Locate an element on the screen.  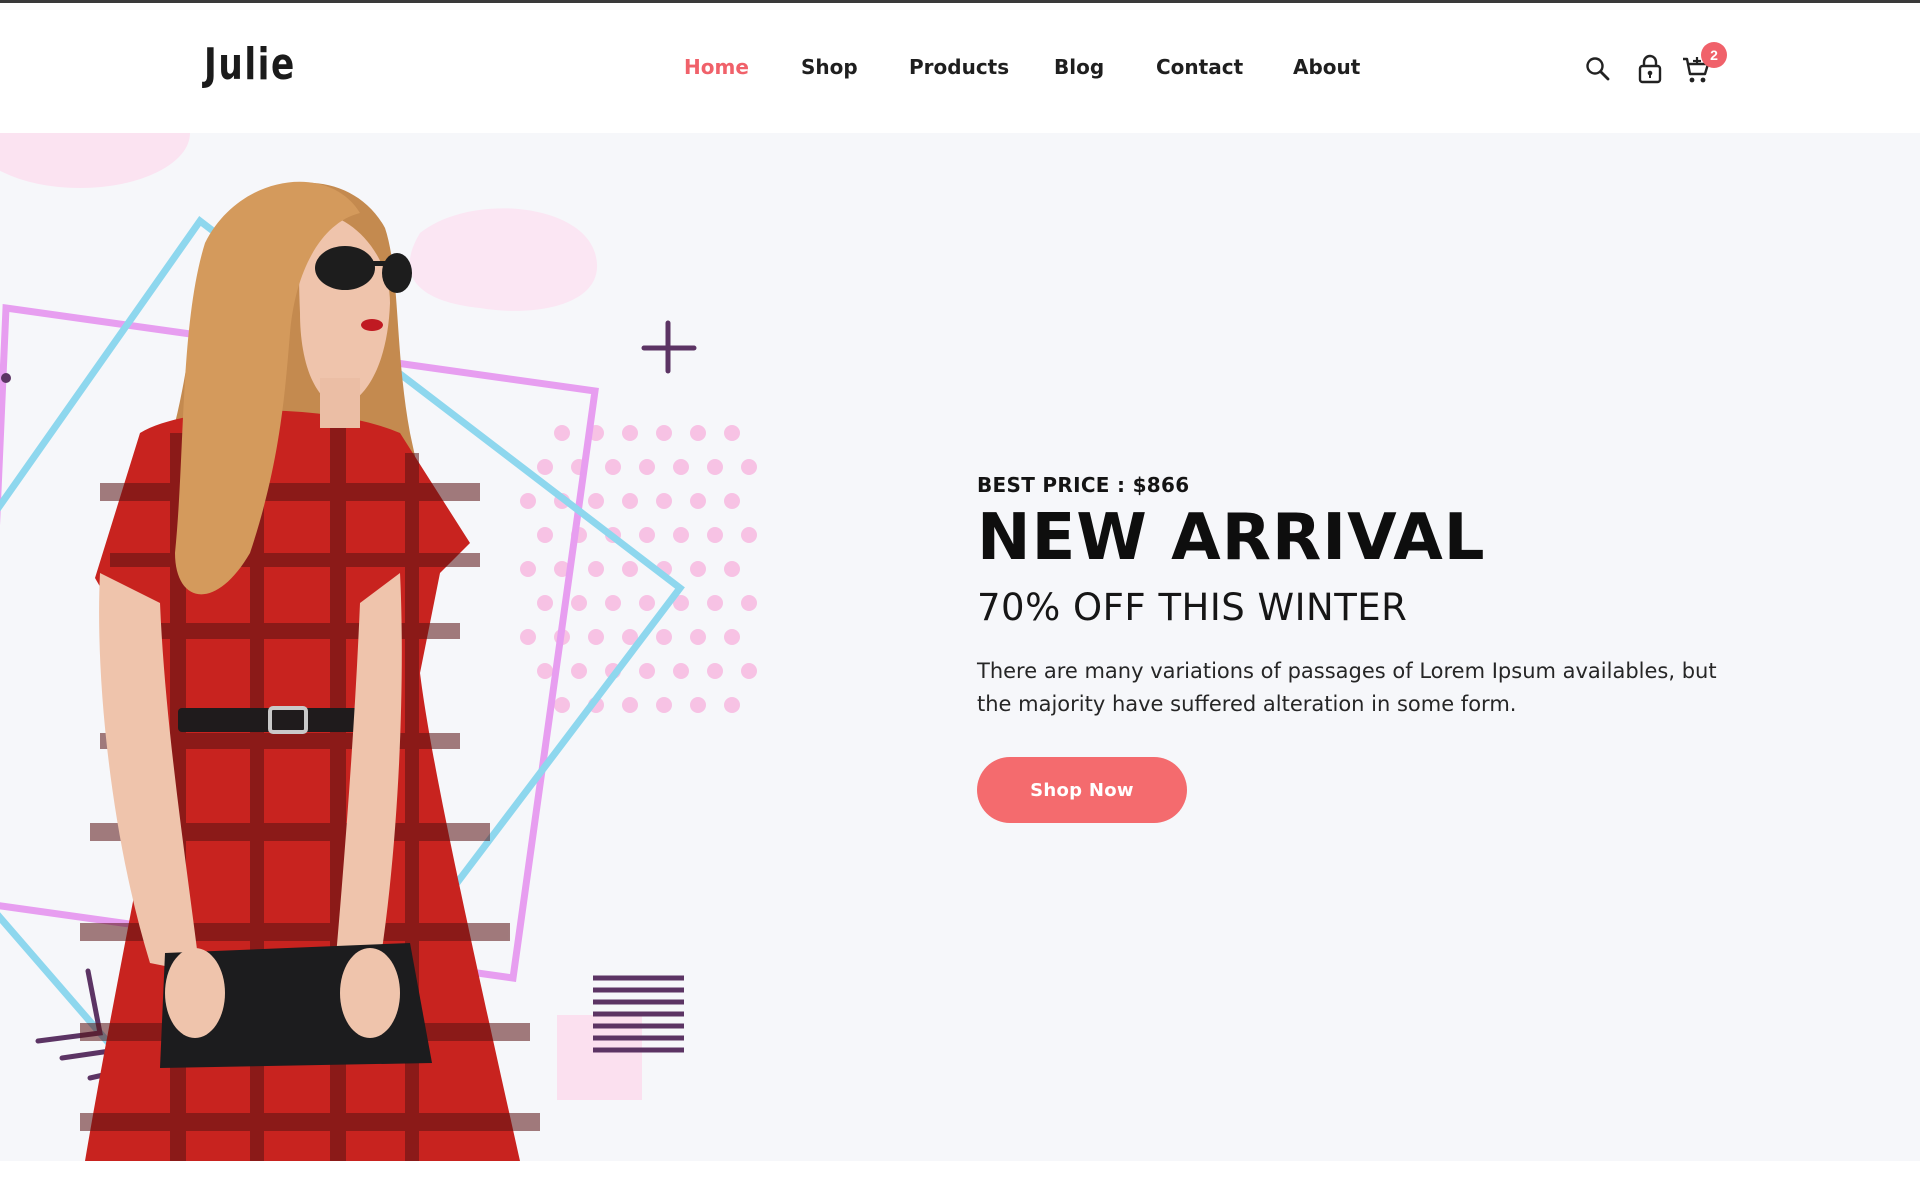
search-icon is located at coordinates (1598, 69).